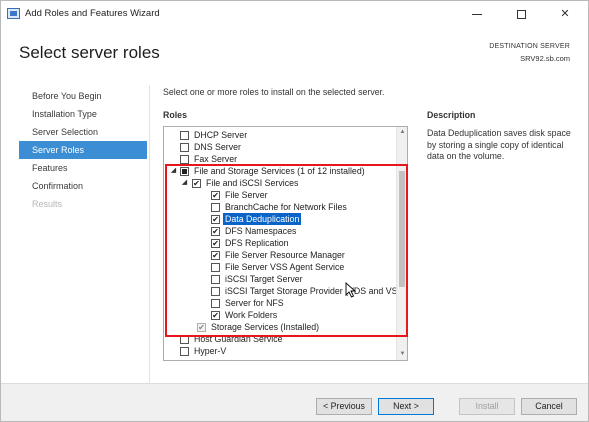 The image size is (589, 422). Describe the element at coordinates (83, 168) in the screenshot. I see `nav-item-features: Features` at that location.